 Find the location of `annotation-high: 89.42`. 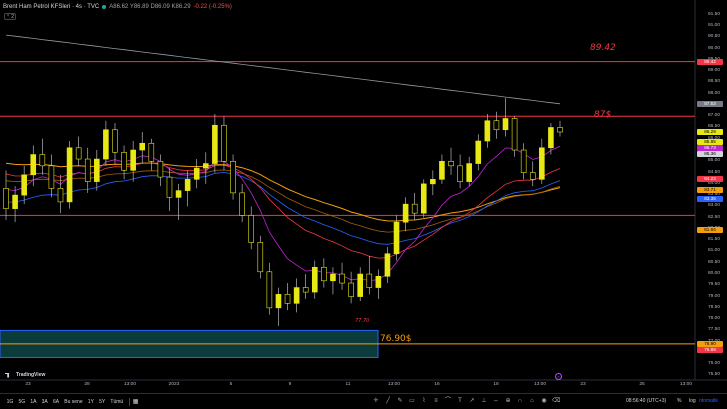

annotation-high: 89.42 is located at coordinates (603, 48).